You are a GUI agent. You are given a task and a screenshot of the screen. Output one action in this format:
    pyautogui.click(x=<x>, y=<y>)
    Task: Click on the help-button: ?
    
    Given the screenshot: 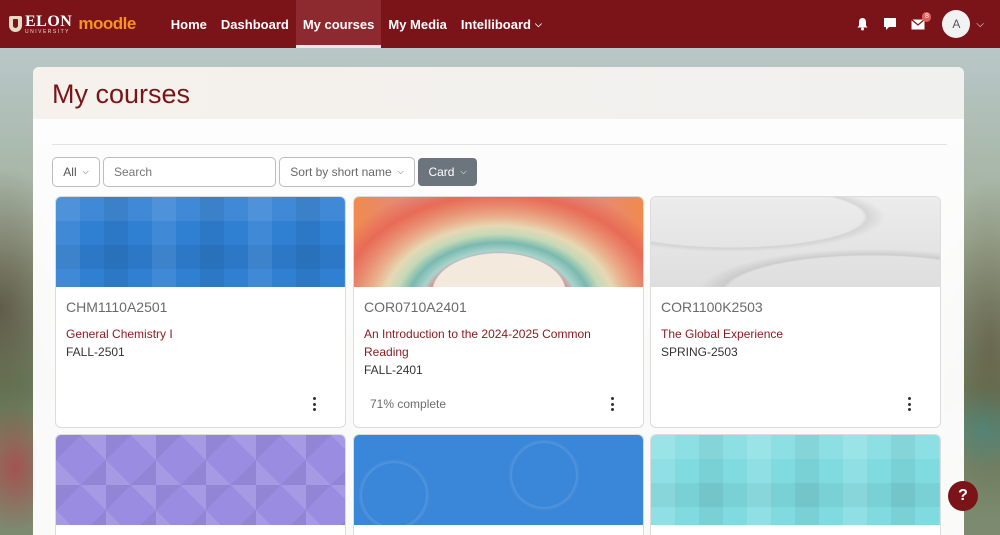 What is the action you would take?
    pyautogui.click(x=963, y=496)
    